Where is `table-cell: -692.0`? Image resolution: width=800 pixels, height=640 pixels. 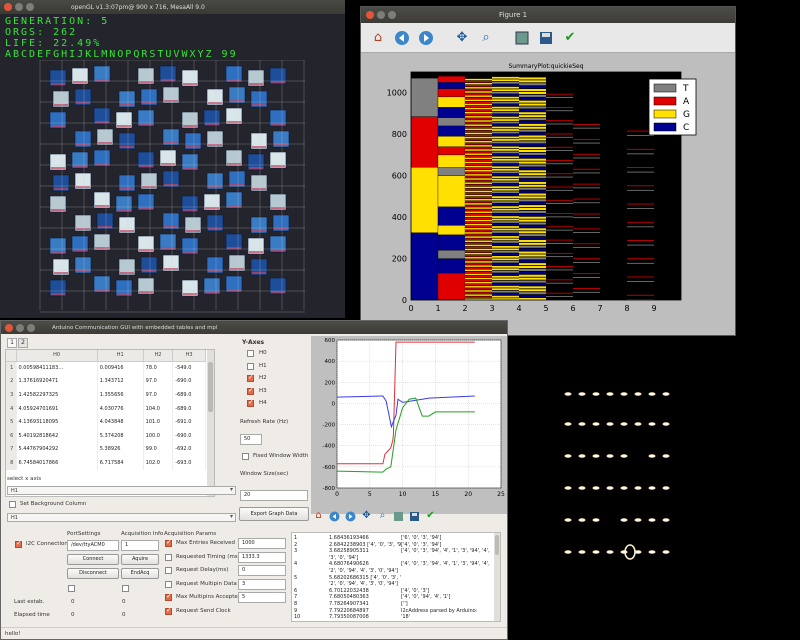 table-cell: -692.0 is located at coordinates (189, 449).